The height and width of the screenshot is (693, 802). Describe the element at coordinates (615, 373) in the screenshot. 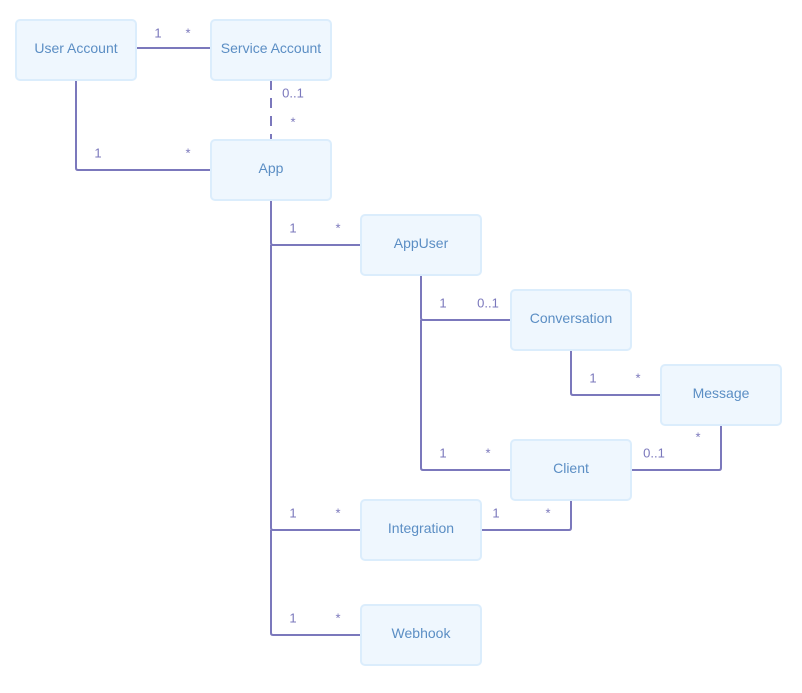

I see `edge-conversation-message` at that location.